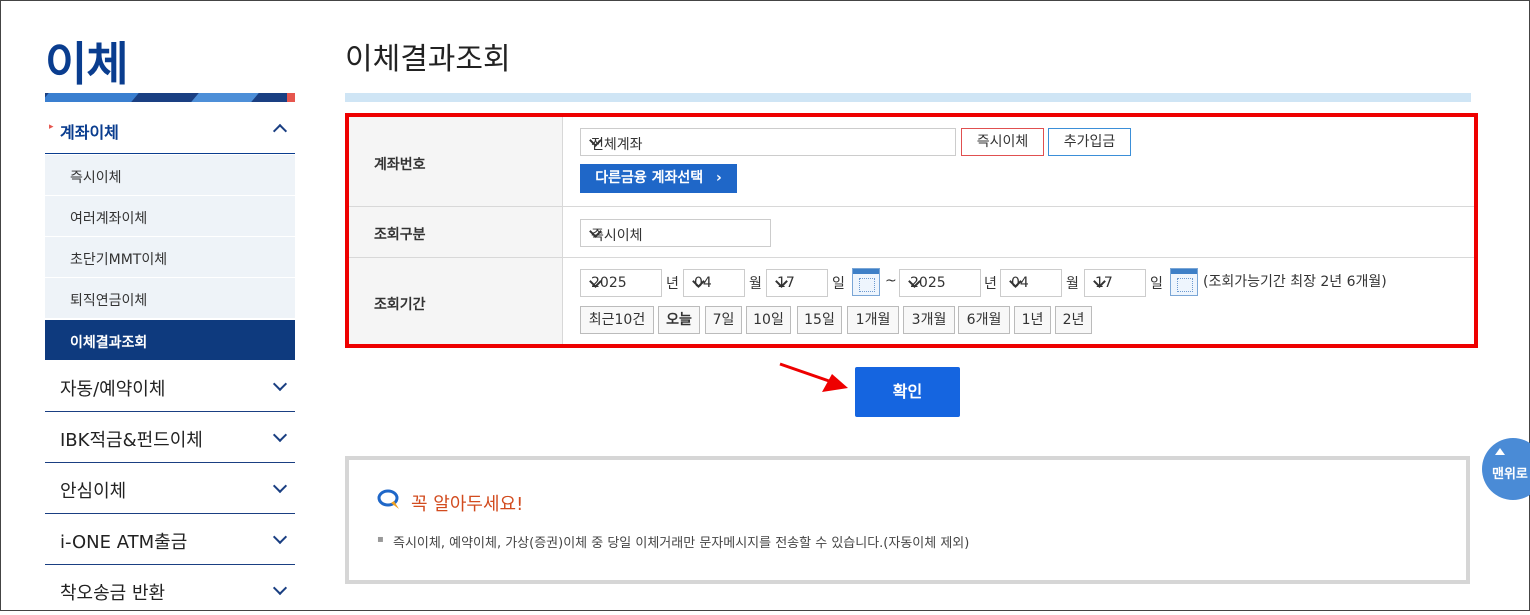  I want to click on sidebar-item-safe-transfer: 안심이체, so click(170, 488).